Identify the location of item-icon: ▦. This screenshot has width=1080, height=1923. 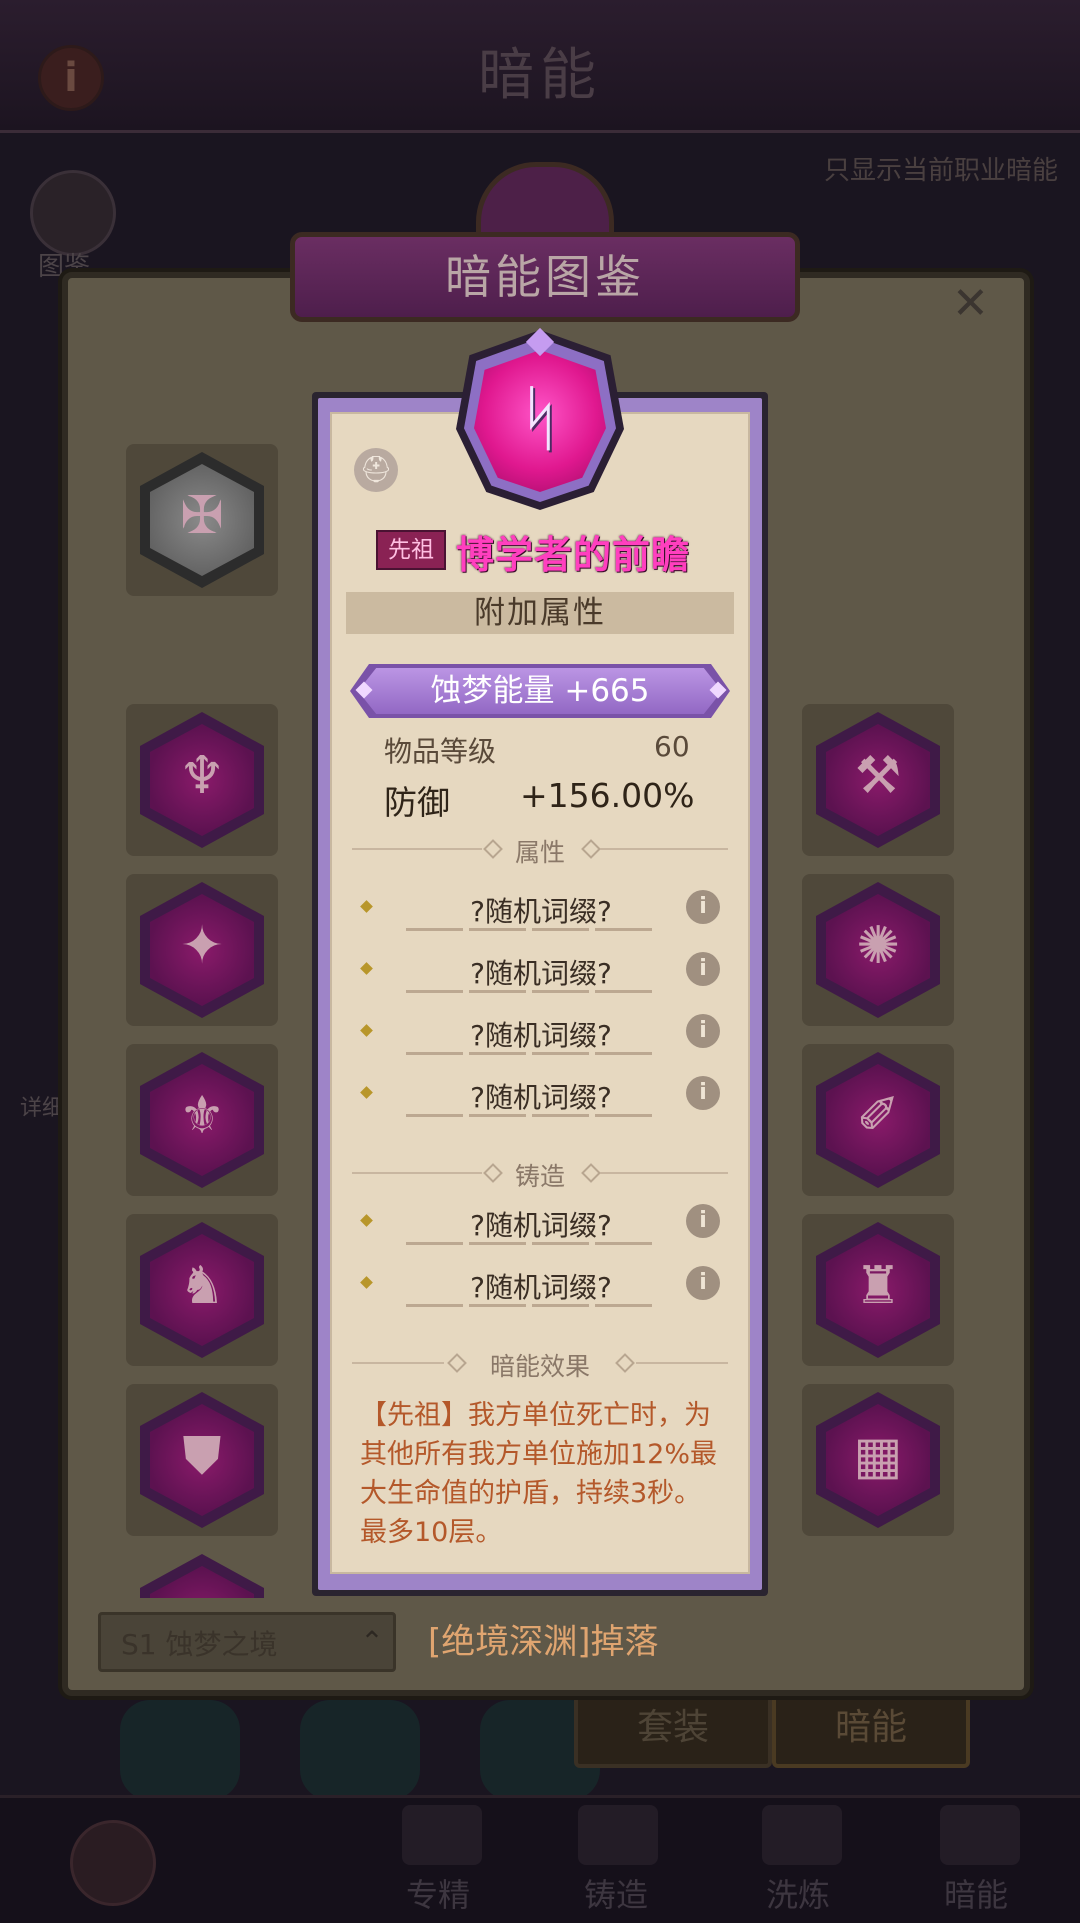
(878, 1460).